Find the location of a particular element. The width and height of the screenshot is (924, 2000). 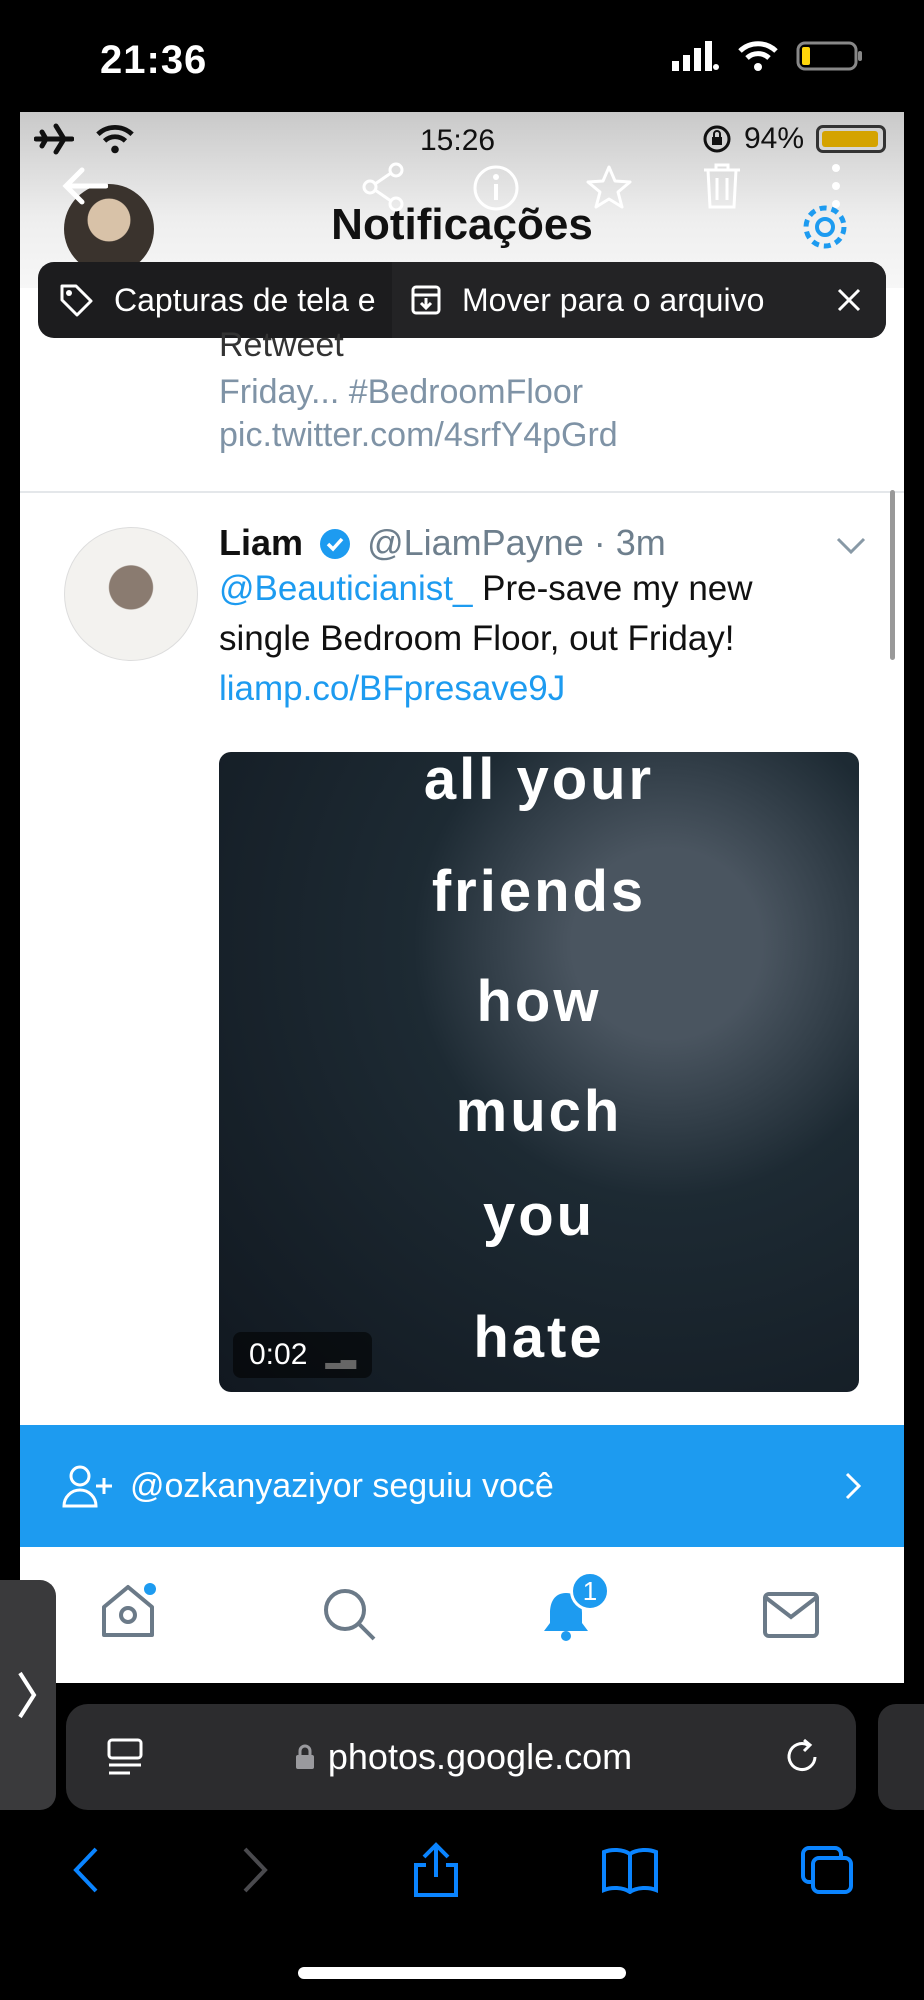

url-bar: photos.google.com is located at coordinates (461, 1757).